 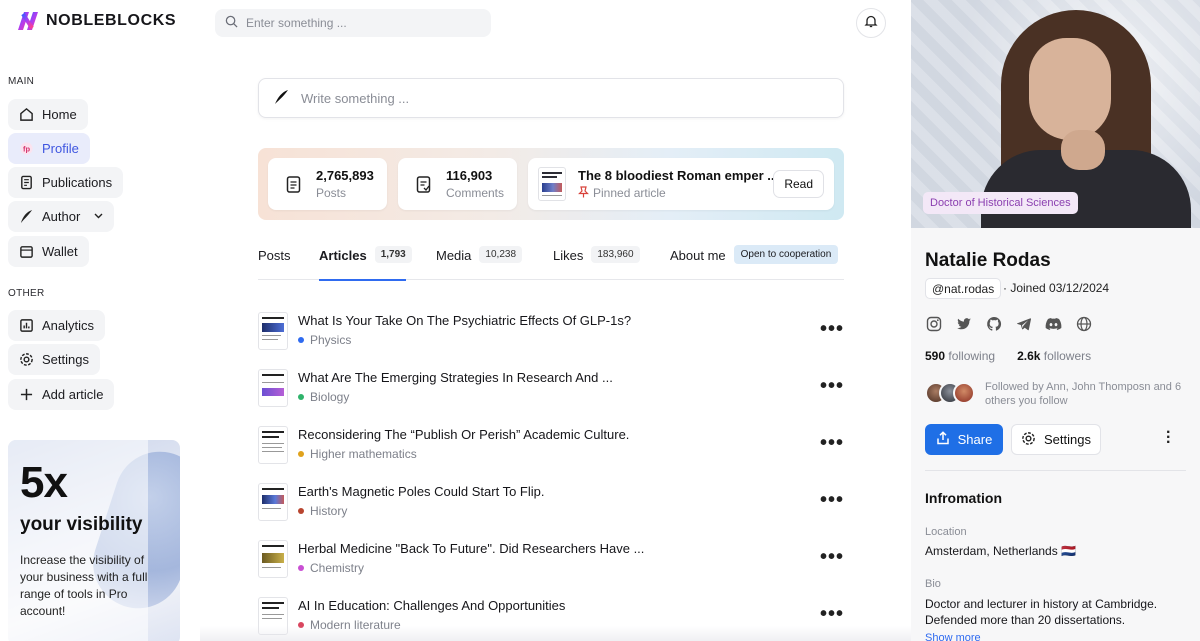 What do you see at coordinates (274, 264) in the screenshot?
I see `tab-posts: Posts` at bounding box center [274, 264].